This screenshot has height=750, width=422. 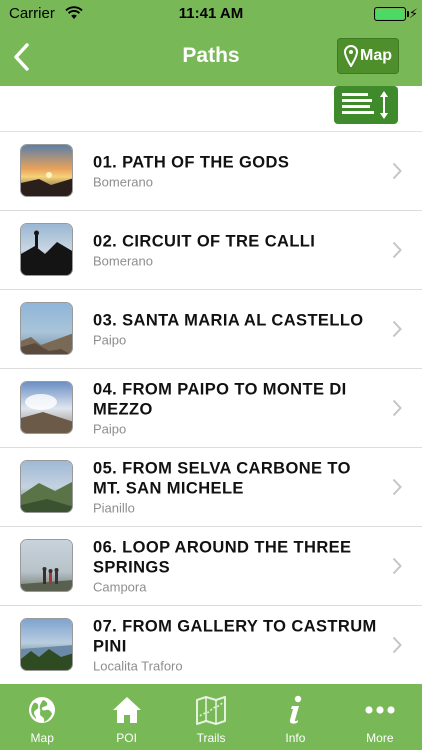 I want to click on path-row: 04. FROM PAIPO TO MONTE DI MEZZO Paipo, so click(x=211, y=408).